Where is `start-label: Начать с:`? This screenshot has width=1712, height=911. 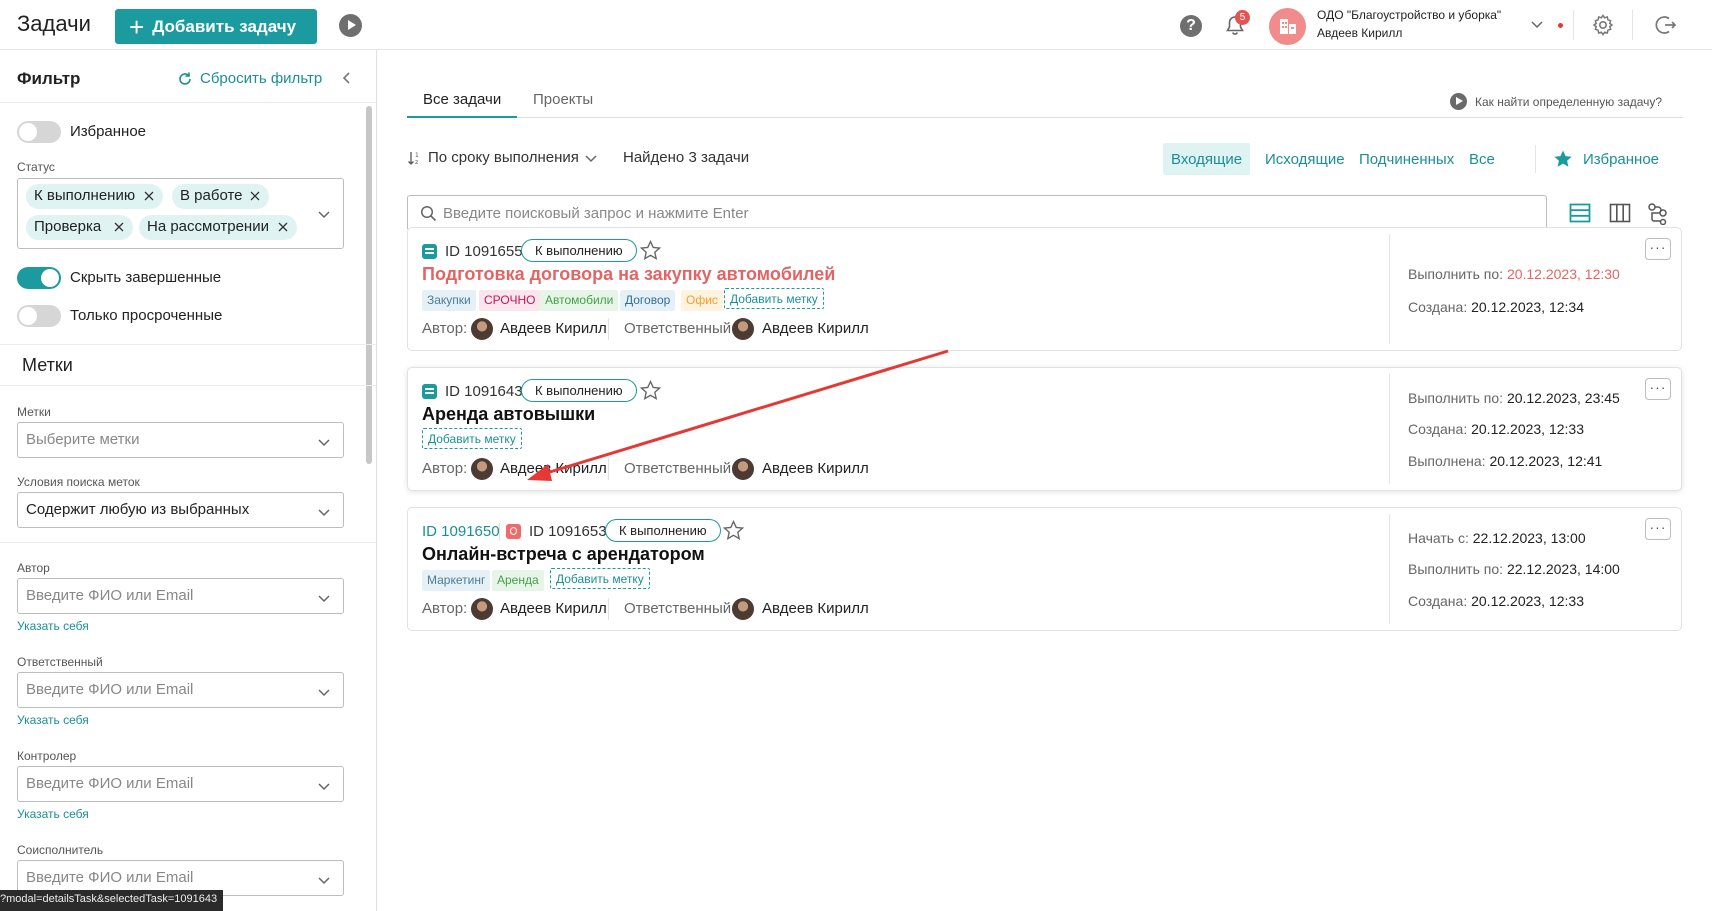
start-label: Начать с: is located at coordinates (1438, 538).